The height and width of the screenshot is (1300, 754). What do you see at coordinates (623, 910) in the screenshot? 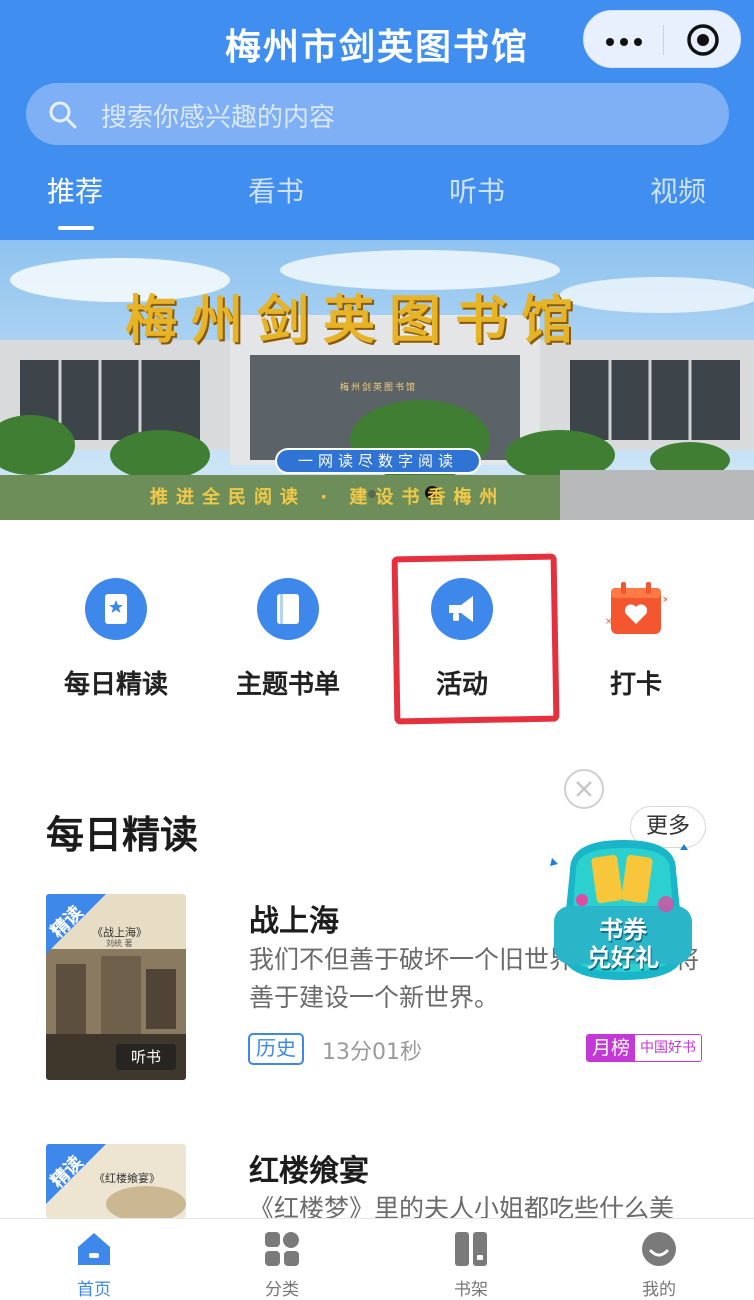
I see `voucher-promo-float: 书券 兑好礼` at bounding box center [623, 910].